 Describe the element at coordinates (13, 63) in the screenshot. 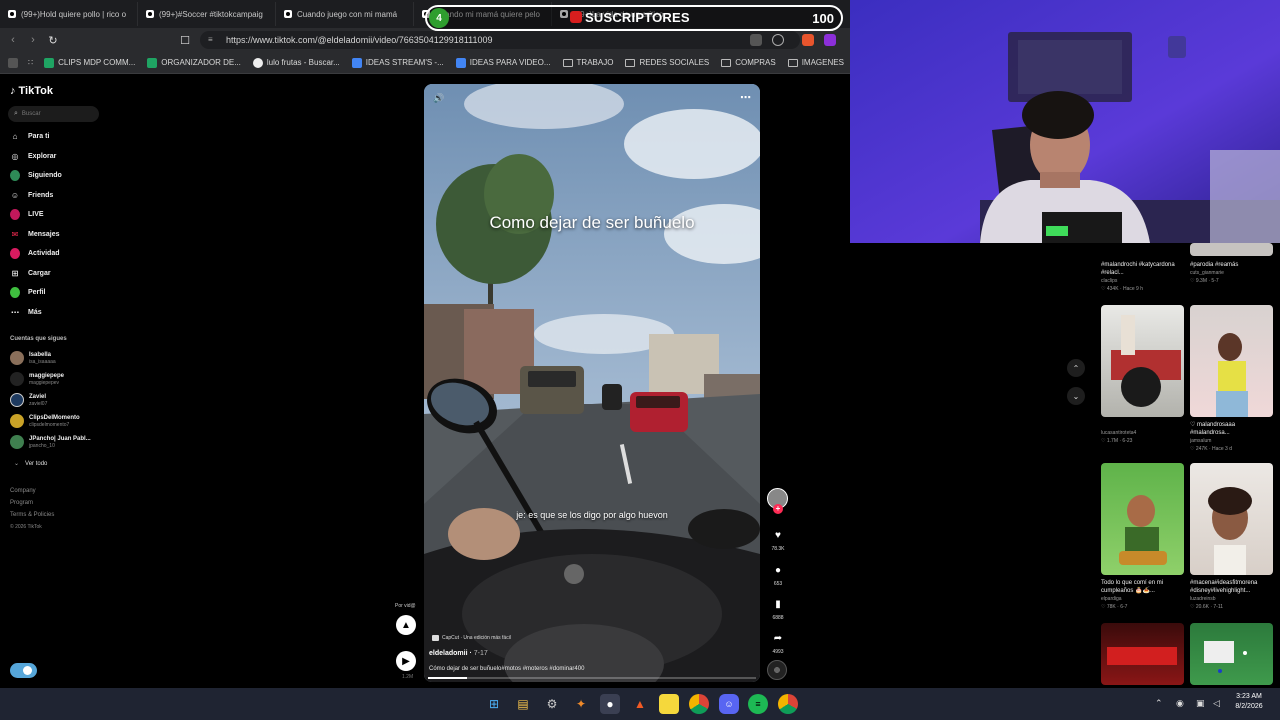

I see `bookmarks-apps-icon` at that location.